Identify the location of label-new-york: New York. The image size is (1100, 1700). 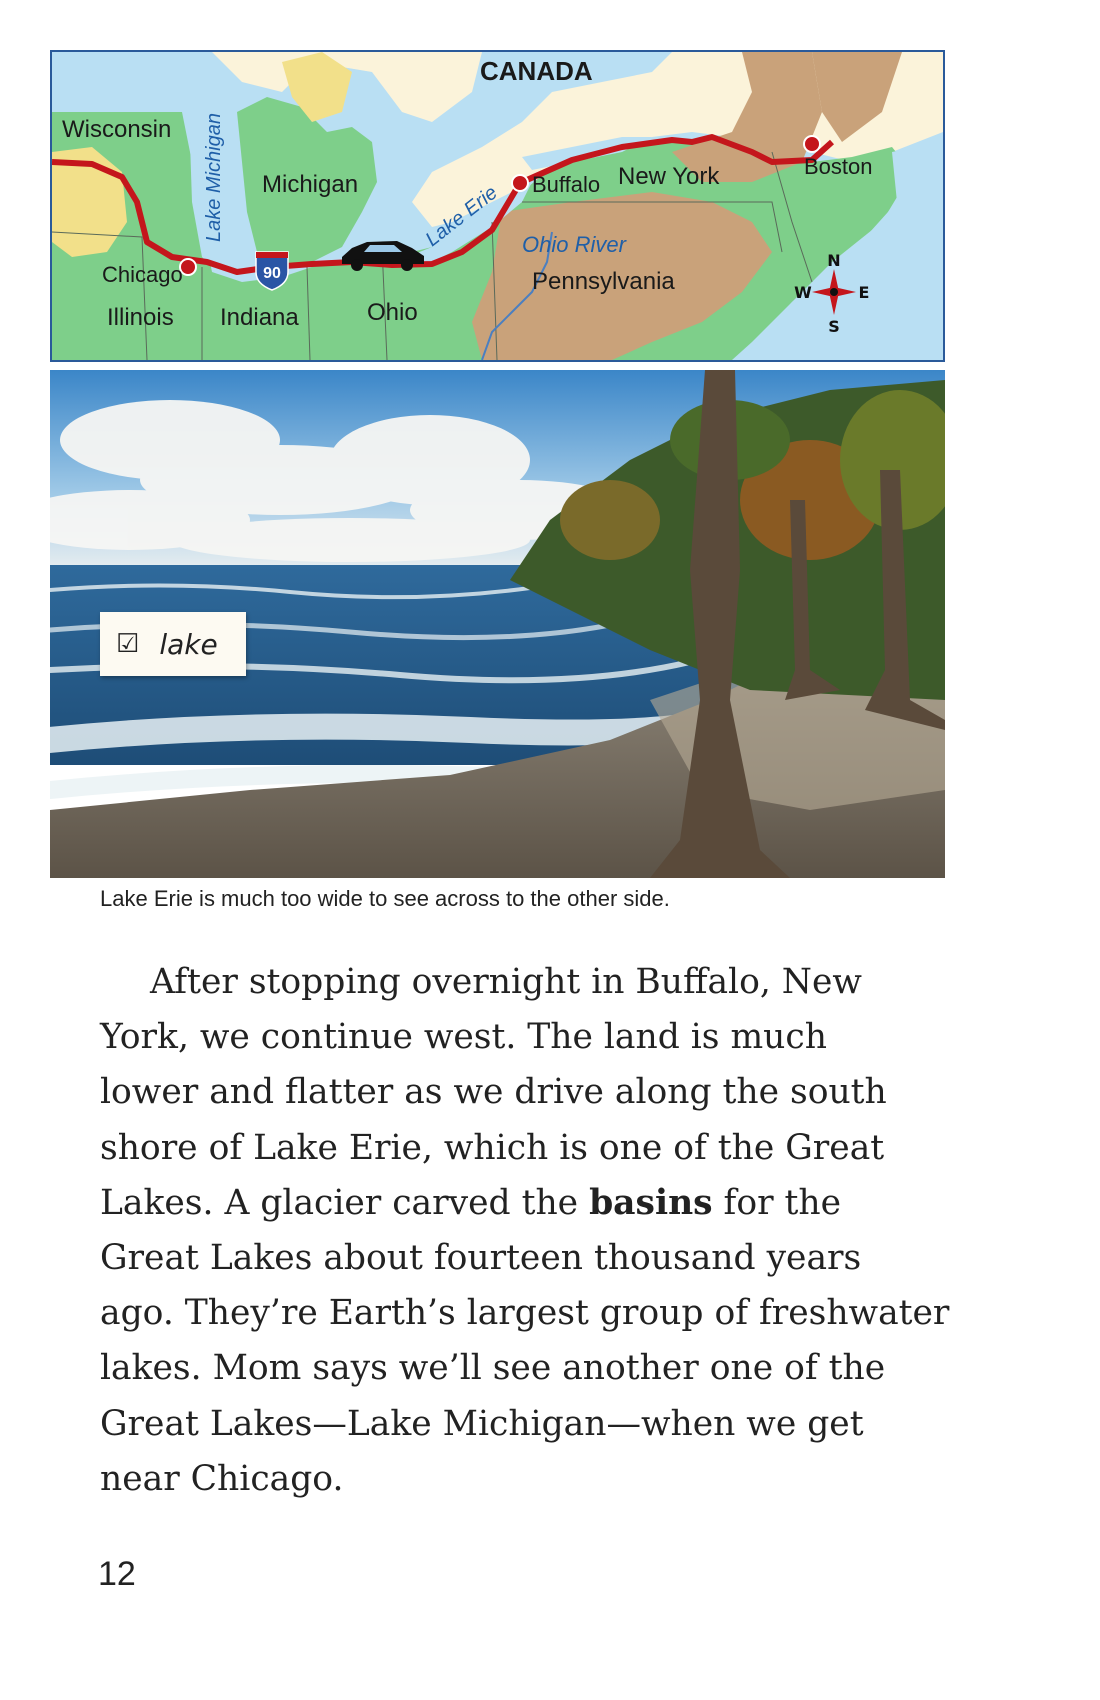
(669, 176).